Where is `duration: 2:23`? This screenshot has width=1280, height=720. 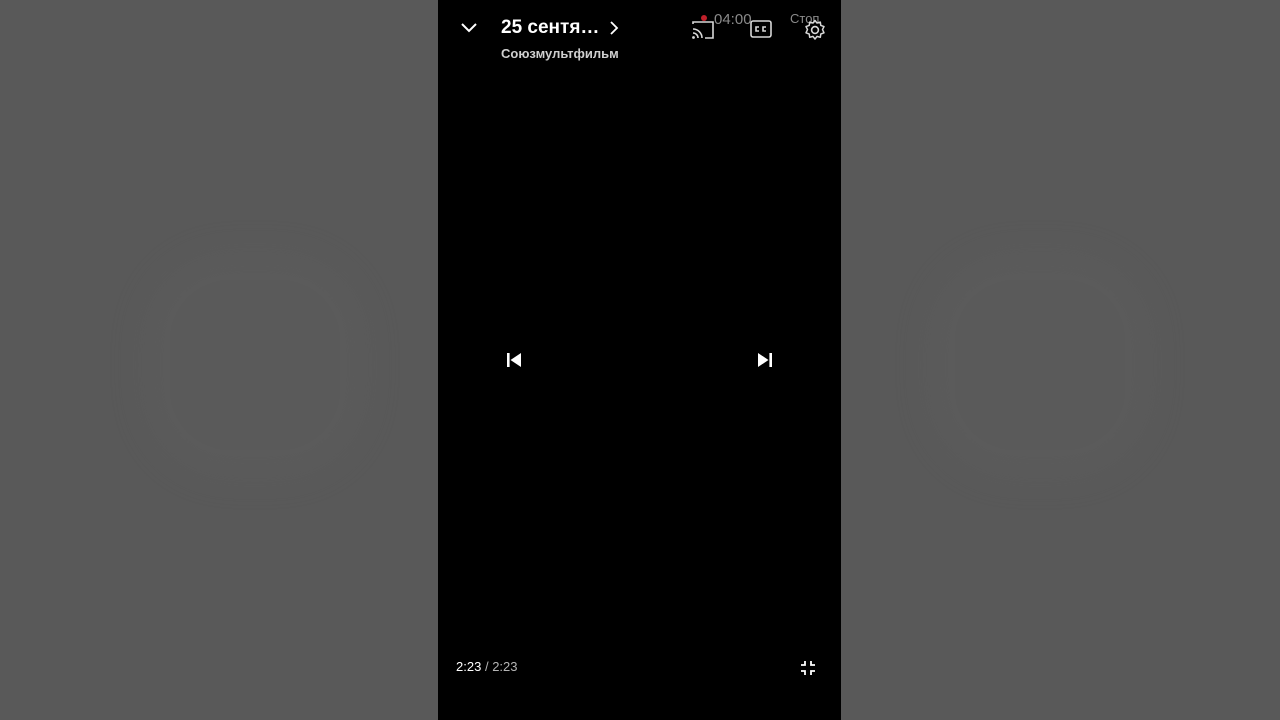 duration: 2:23 is located at coordinates (505, 666).